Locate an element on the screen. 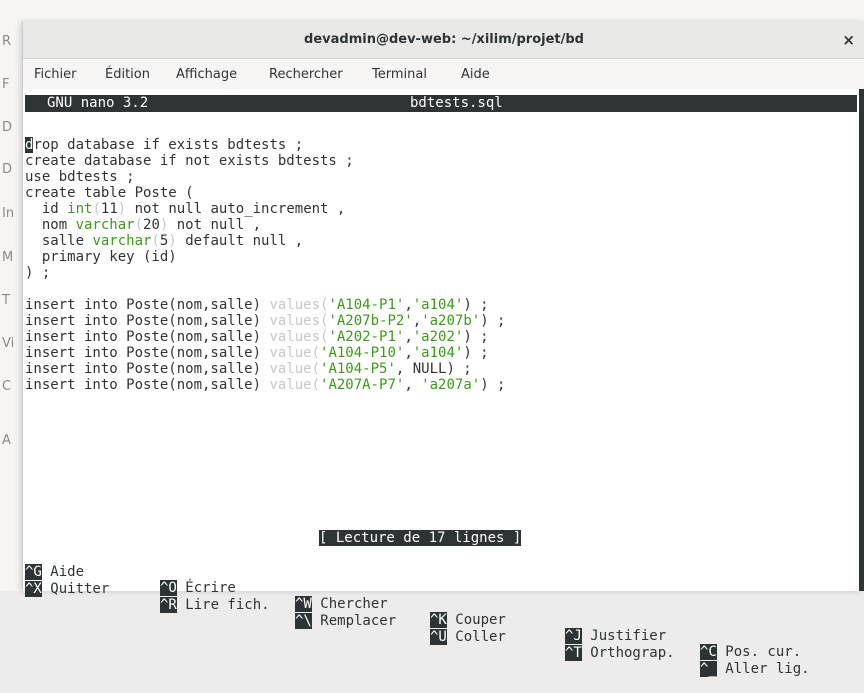  shortcut-pos-cur: ^C Pos. cur. is located at coordinates (750, 652).